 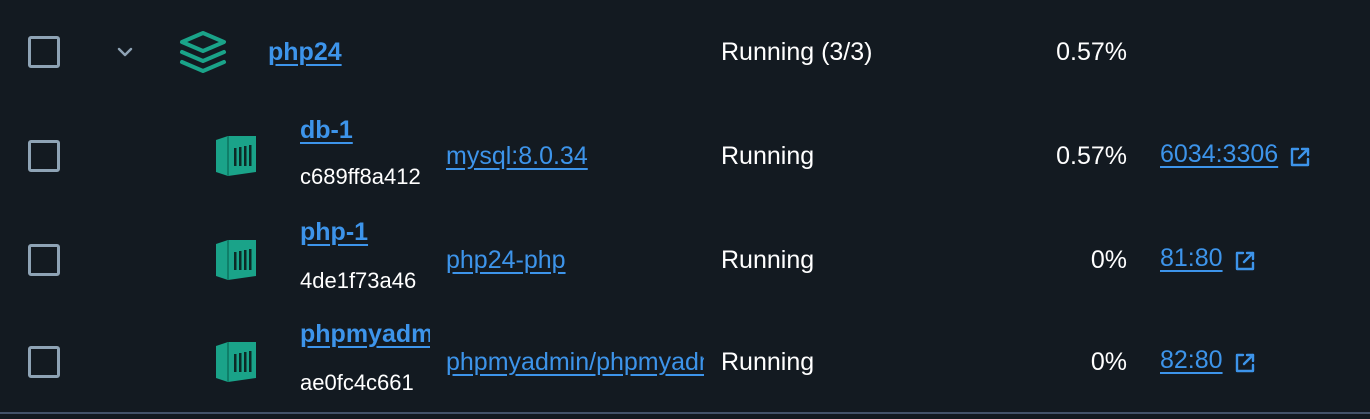 What do you see at coordinates (1091, 52) in the screenshot?
I see `stack-cpu: 0.57%` at bounding box center [1091, 52].